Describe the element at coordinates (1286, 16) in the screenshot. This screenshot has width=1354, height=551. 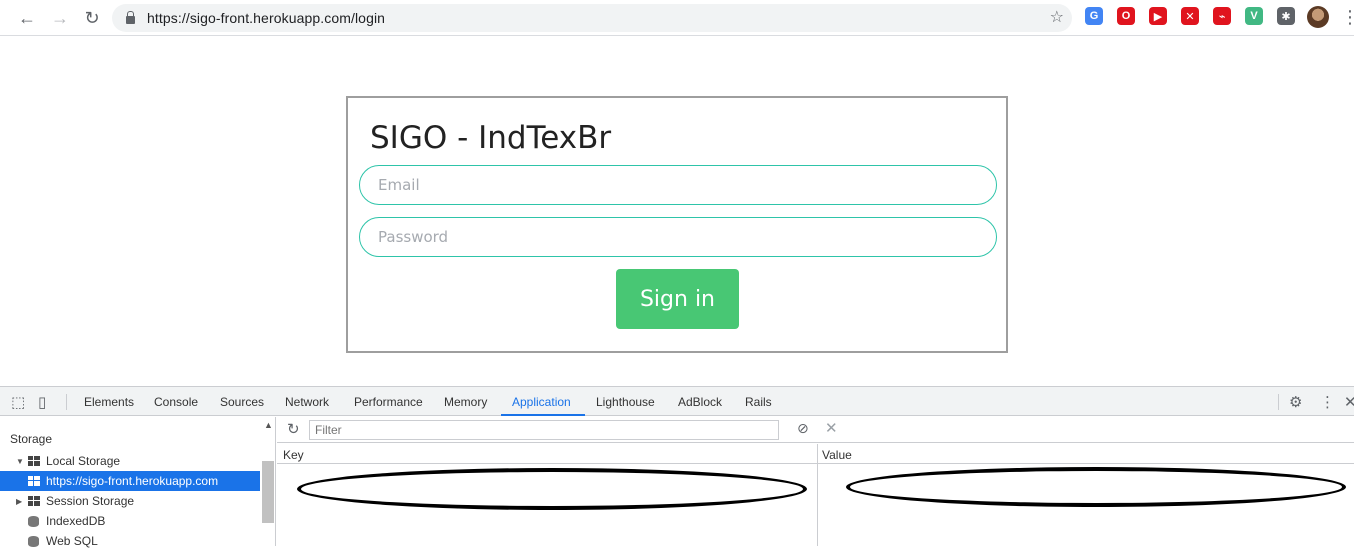
I see `puzzle-extensions-icon: ✱` at that location.